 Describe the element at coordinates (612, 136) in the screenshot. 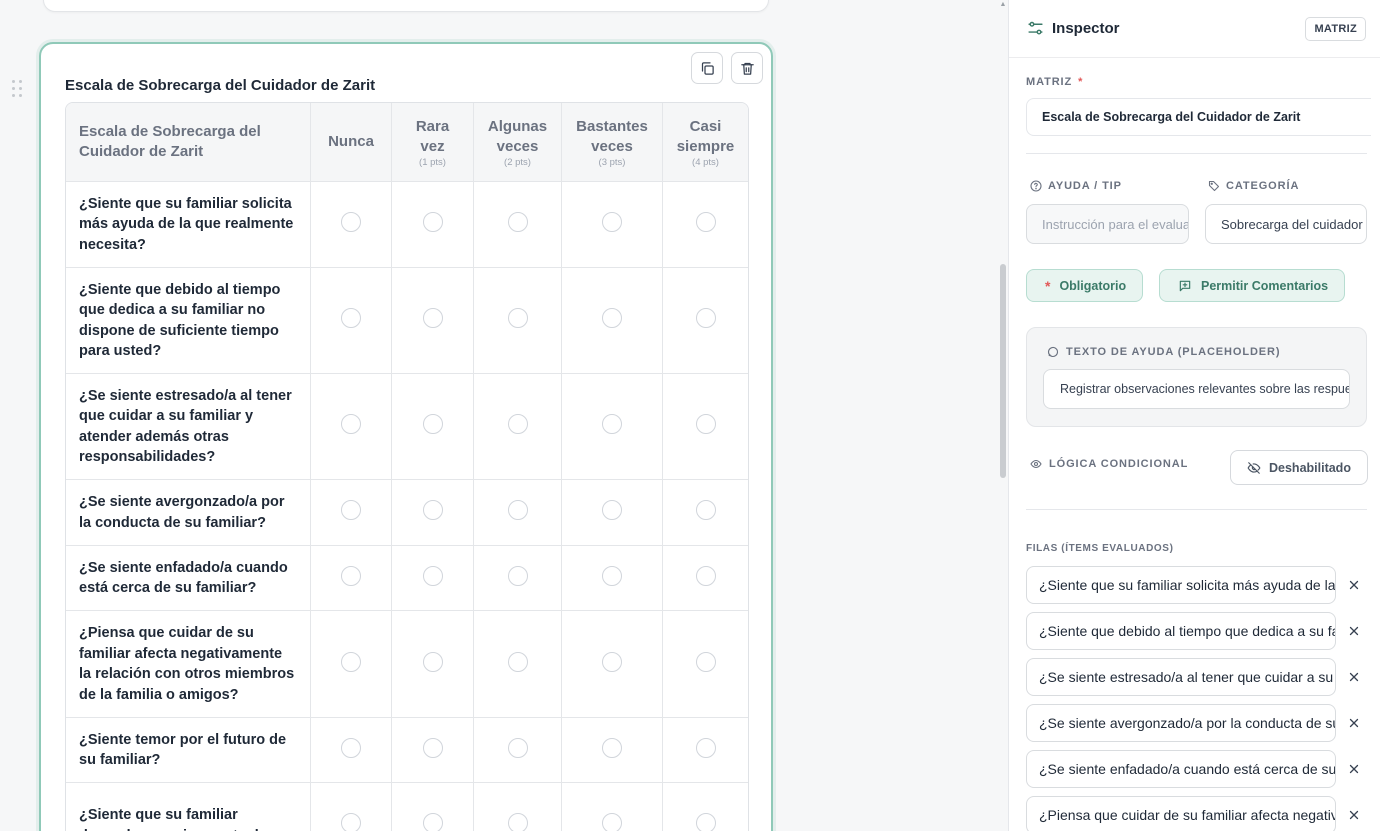

I see `column-label: Bastantes veces` at that location.